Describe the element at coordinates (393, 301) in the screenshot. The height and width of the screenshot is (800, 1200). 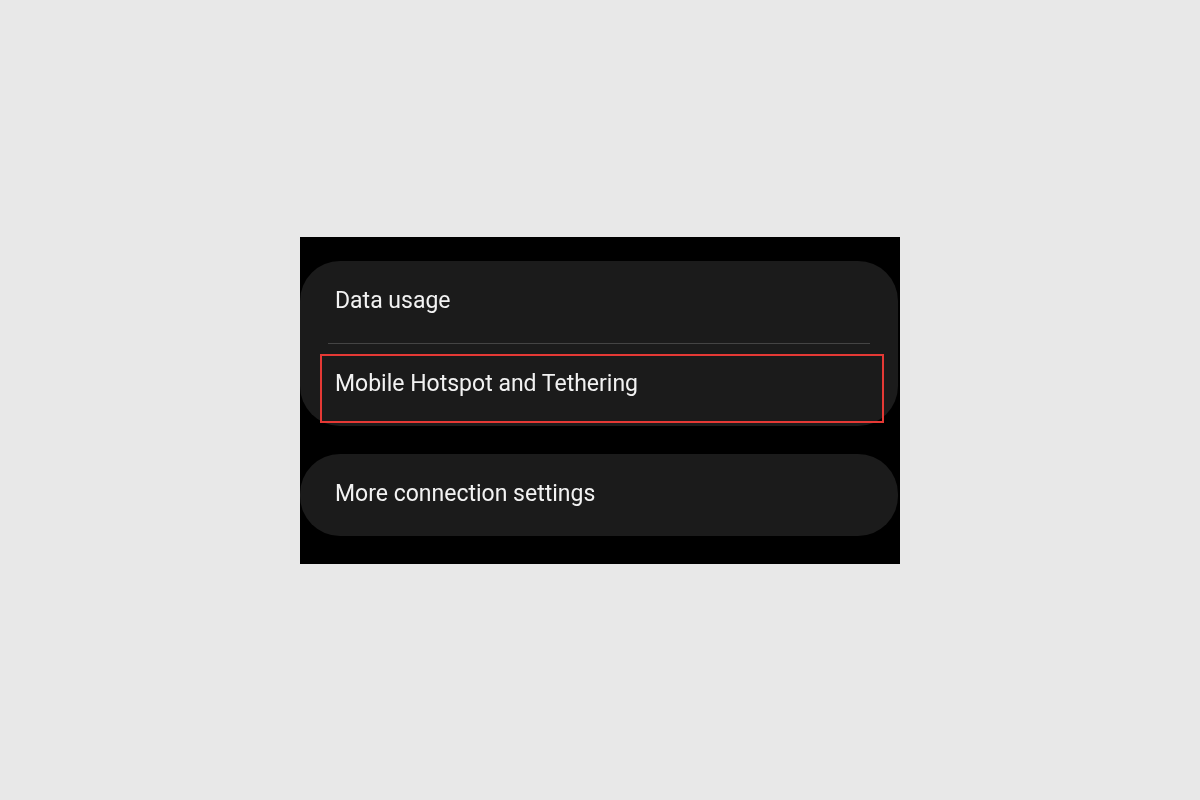
I see `settings-item: Data usage` at that location.